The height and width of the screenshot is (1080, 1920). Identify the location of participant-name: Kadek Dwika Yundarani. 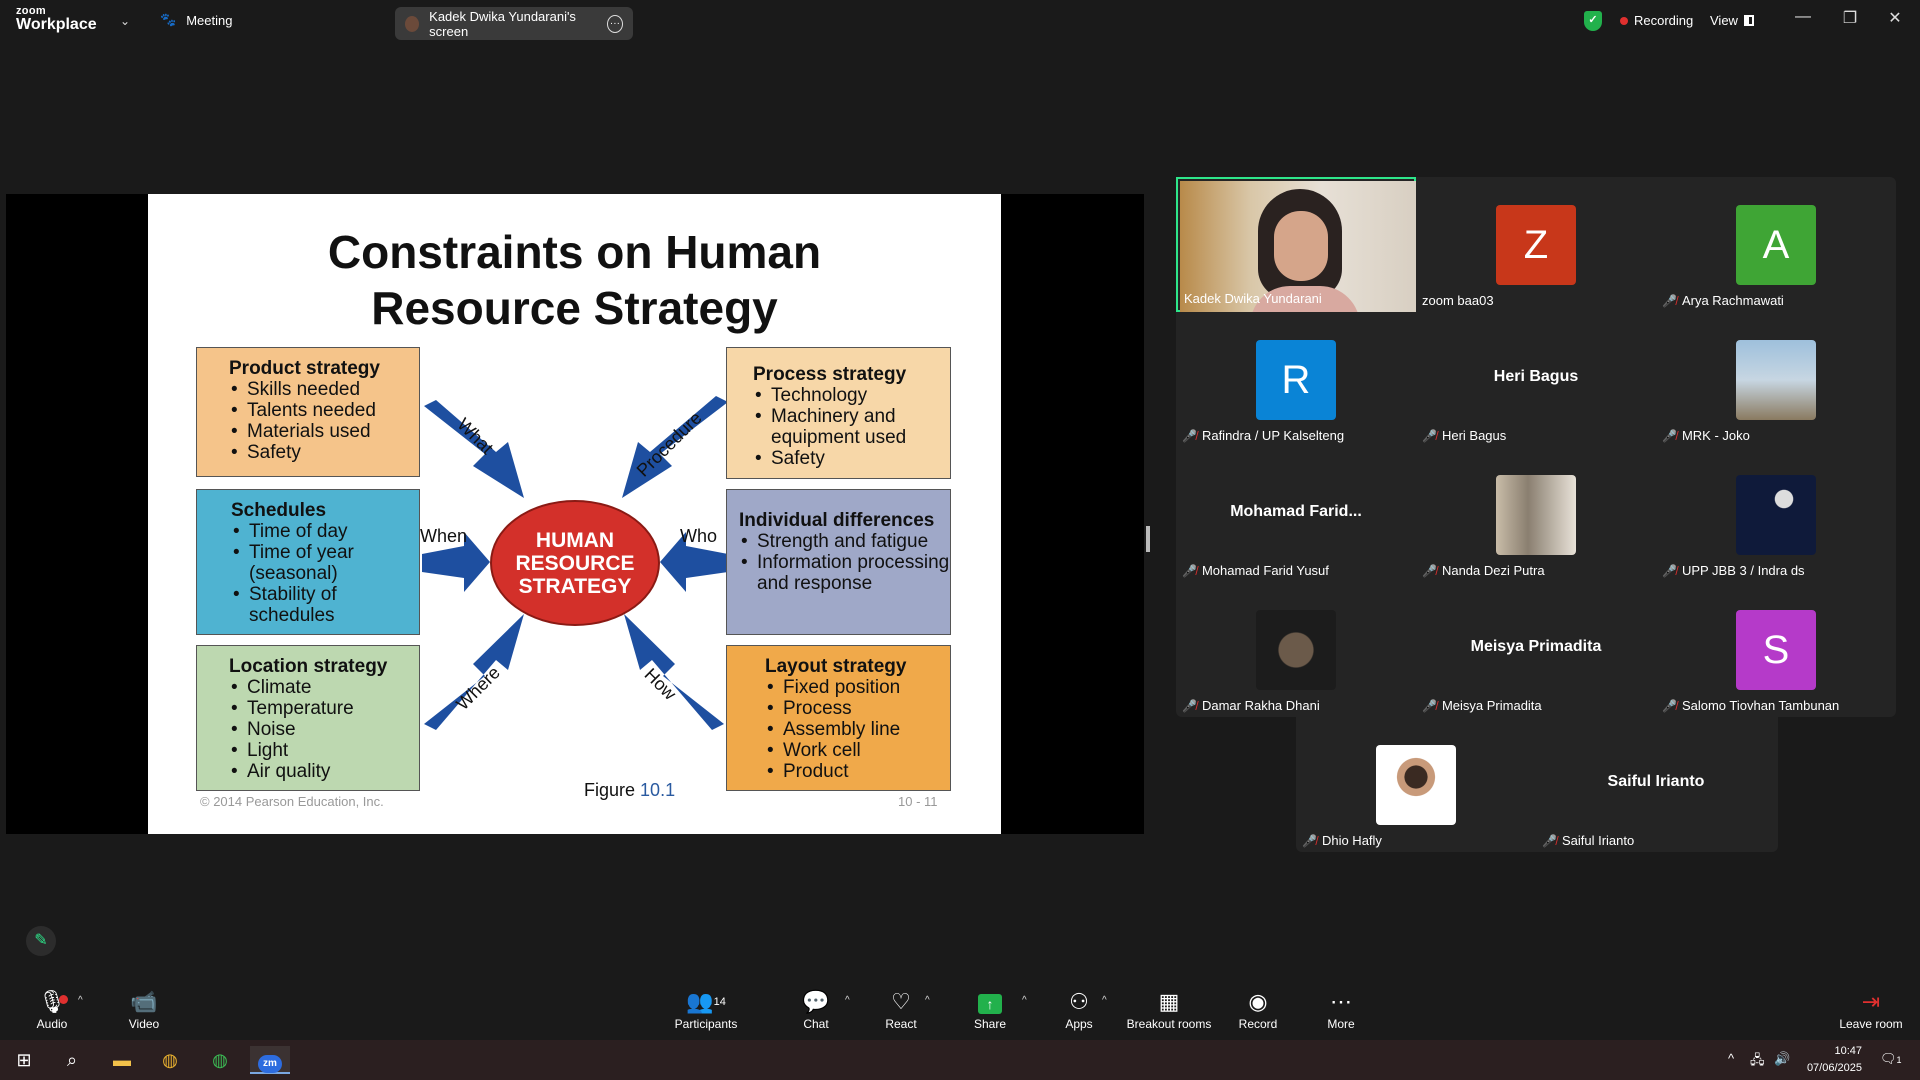
(1253, 298).